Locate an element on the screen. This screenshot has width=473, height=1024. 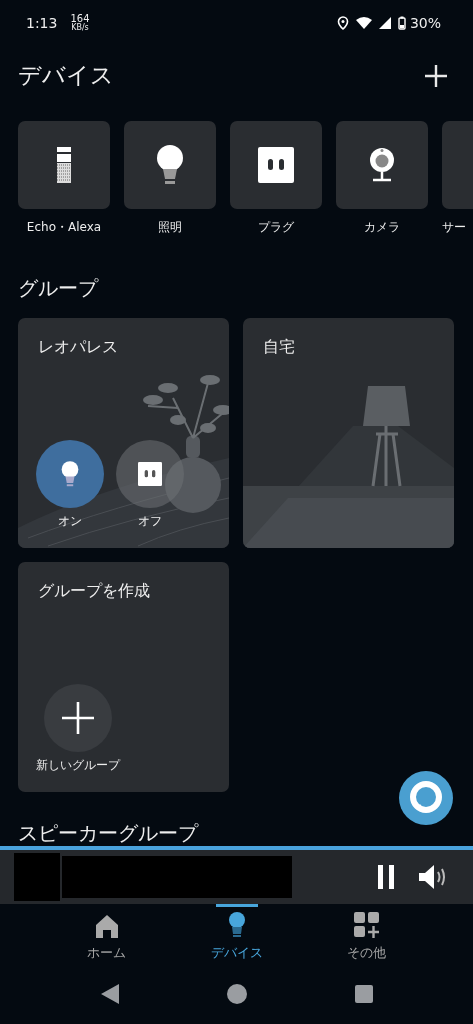
location-icon is located at coordinates (342, 23).